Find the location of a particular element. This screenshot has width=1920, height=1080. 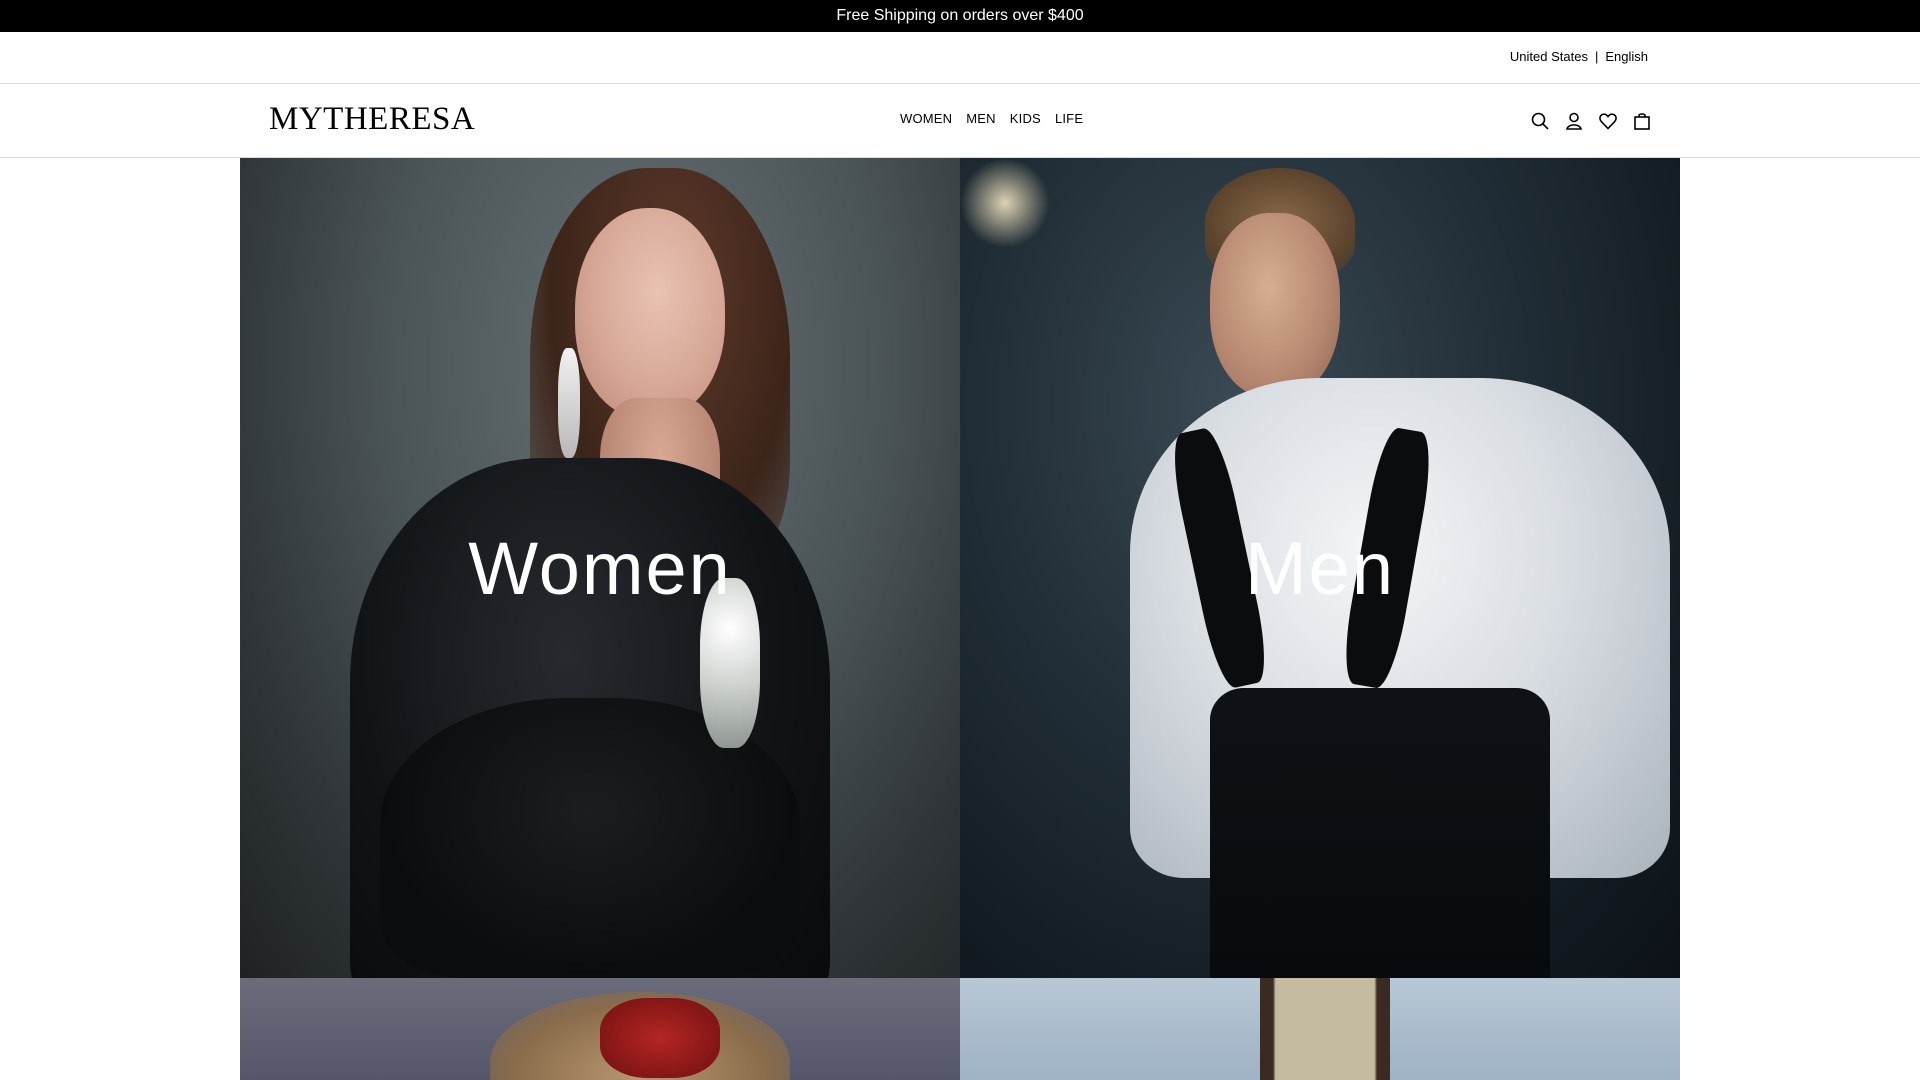

women-tile-label: Women is located at coordinates (600, 568).